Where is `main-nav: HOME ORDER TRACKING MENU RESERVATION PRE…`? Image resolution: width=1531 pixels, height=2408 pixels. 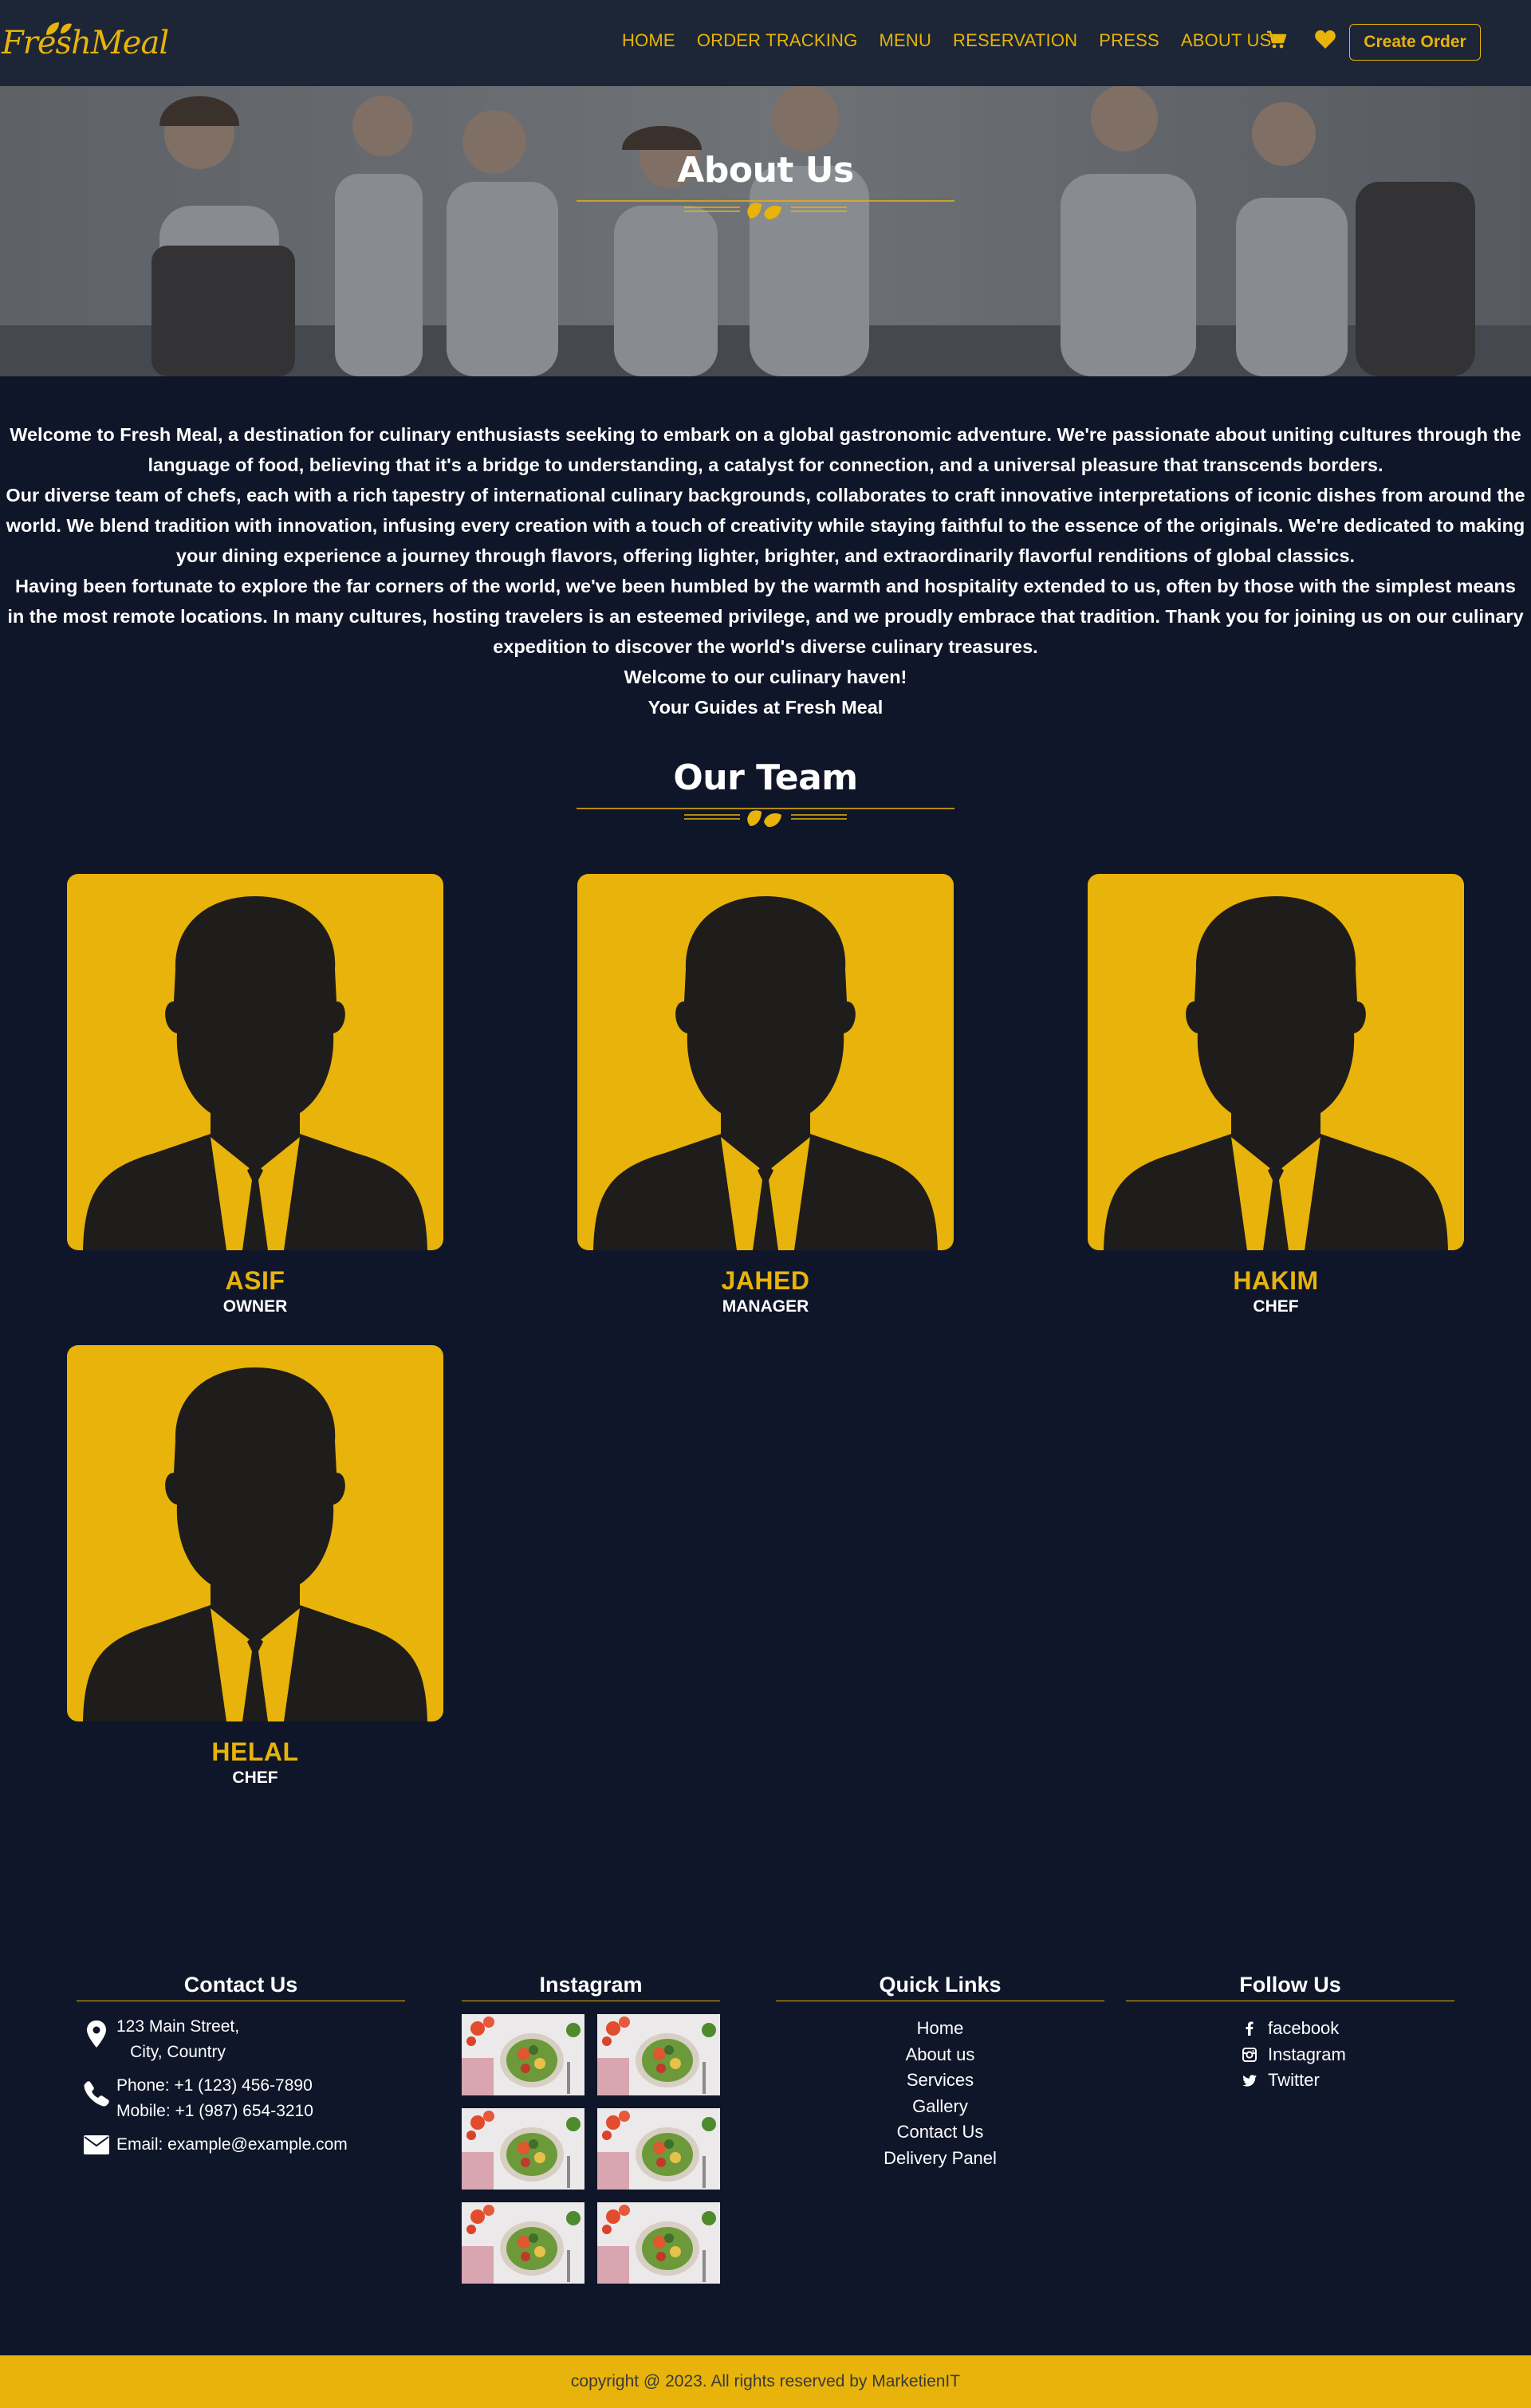 main-nav: HOME ORDER TRACKING MENU RESERVATION PRE… is located at coordinates (957, 40).